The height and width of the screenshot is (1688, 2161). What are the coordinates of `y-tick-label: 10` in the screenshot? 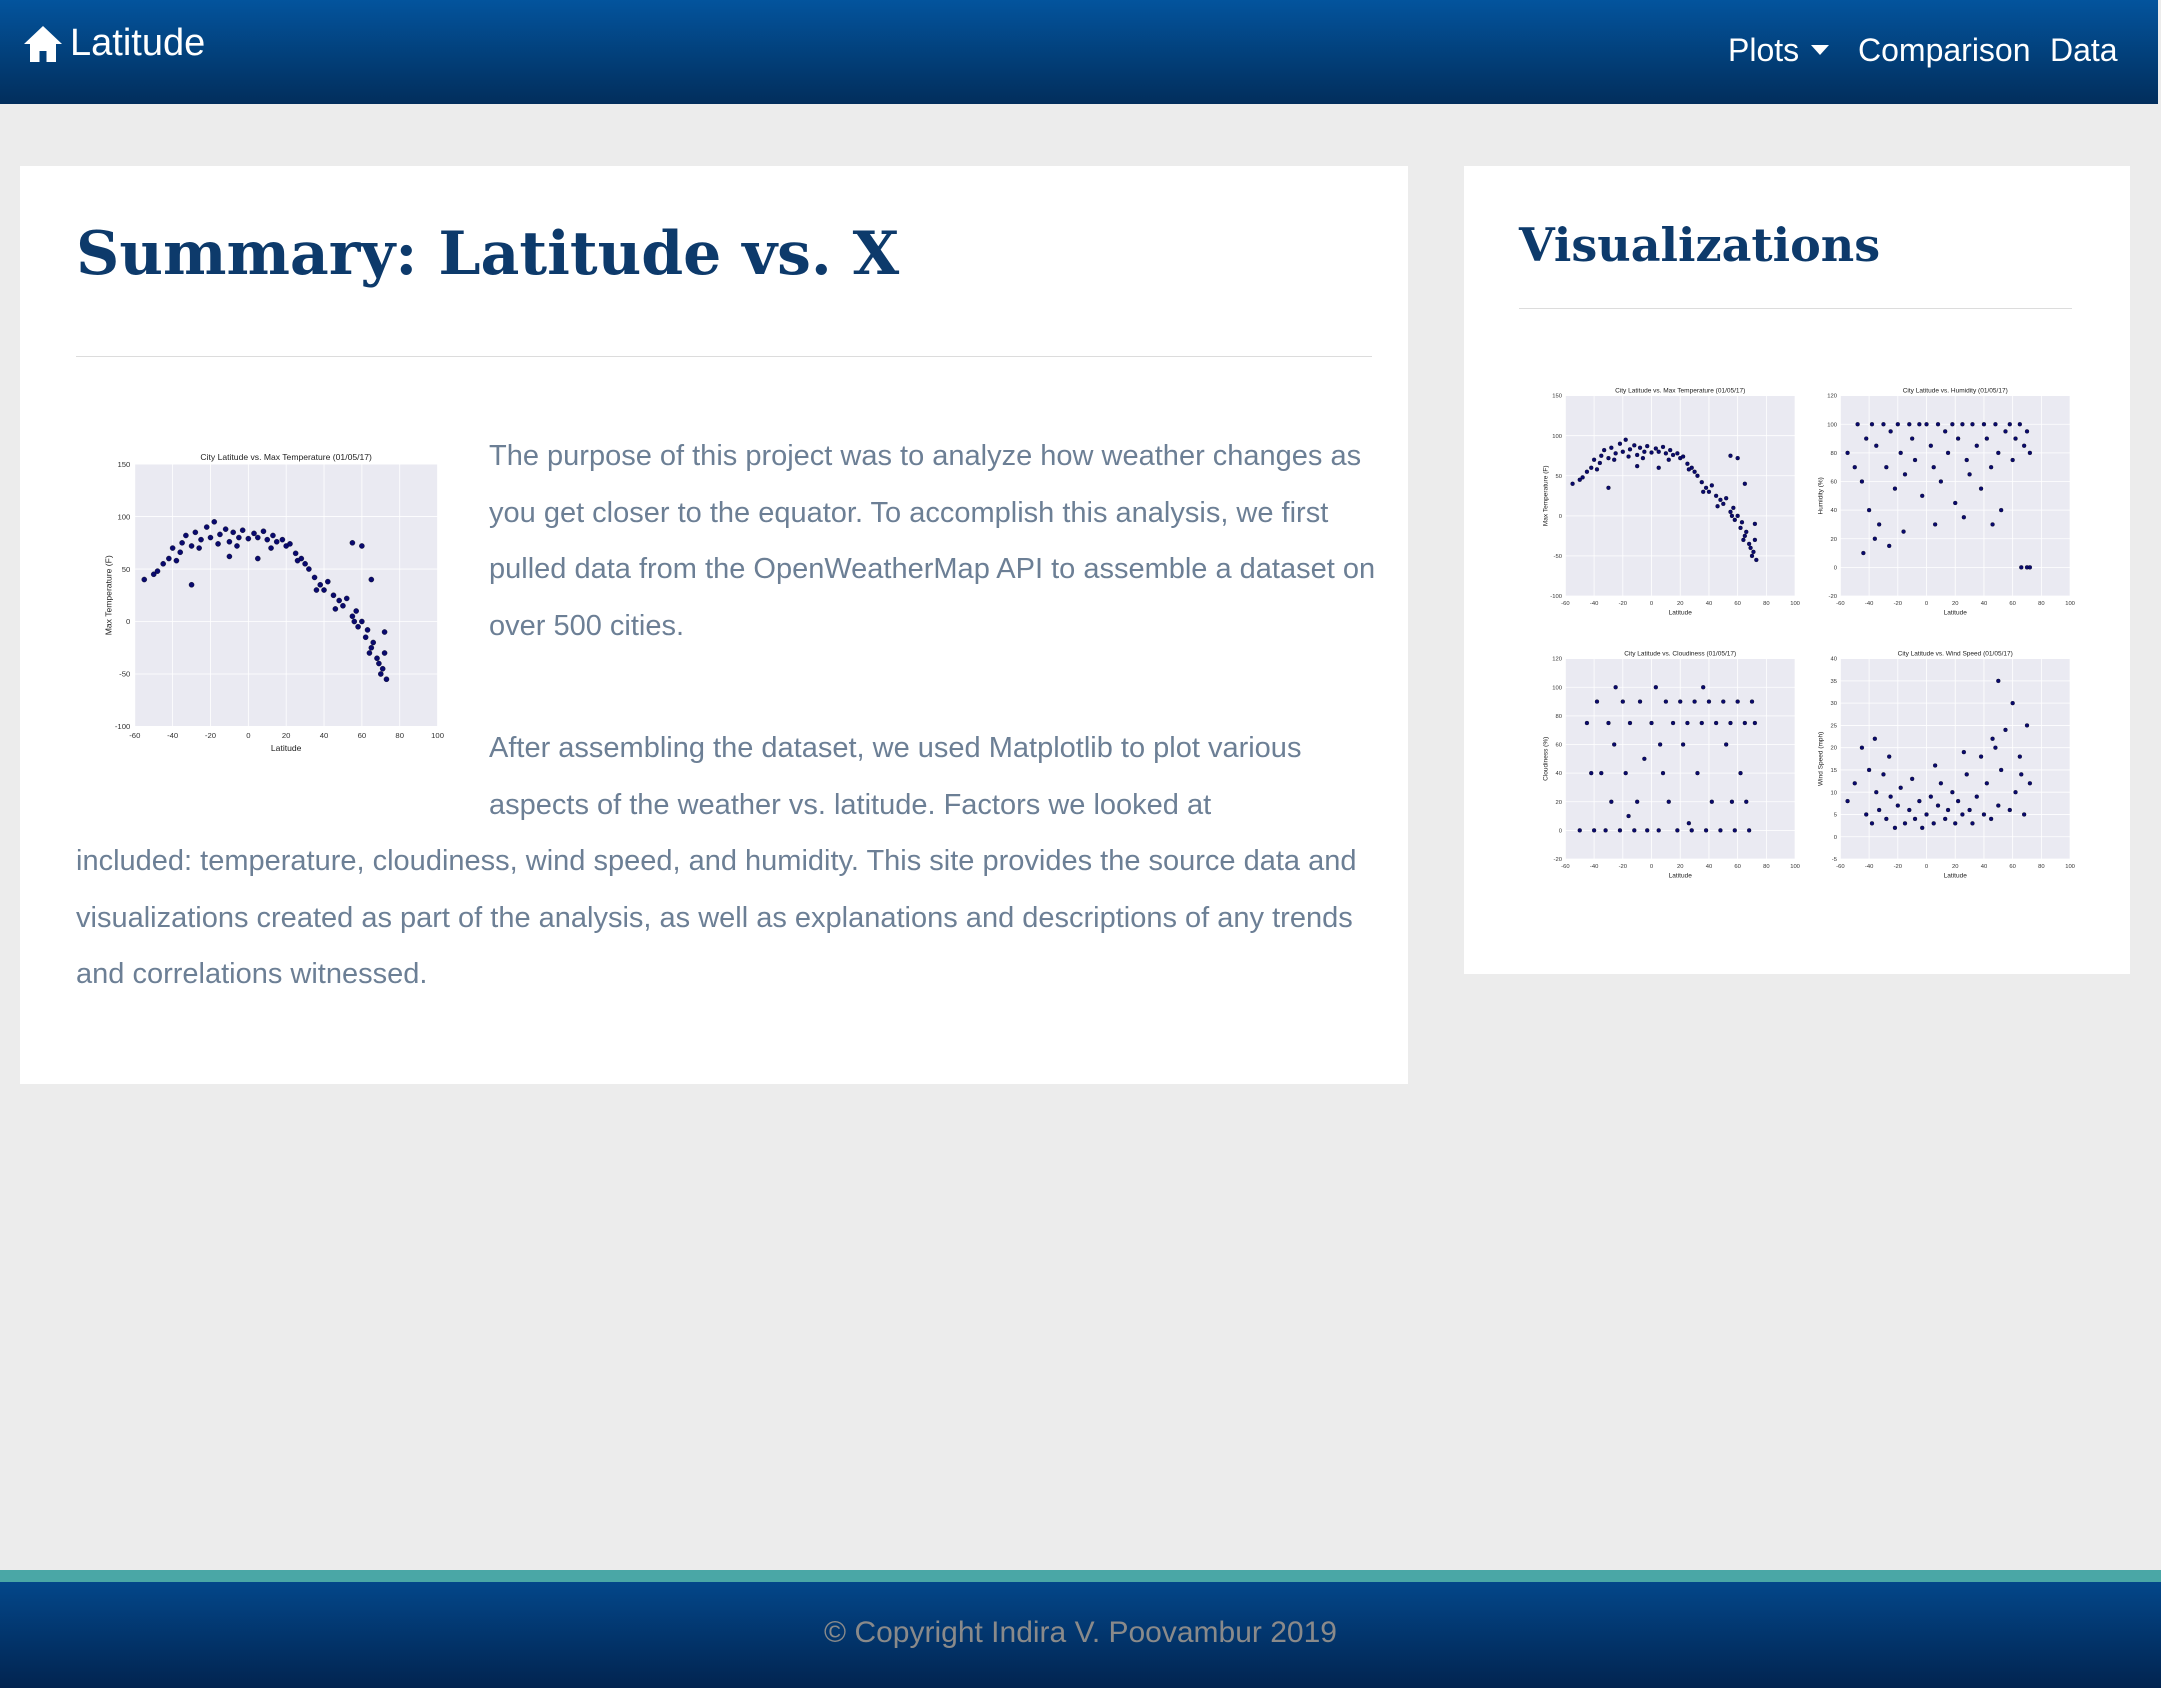 It's located at (1833, 793).